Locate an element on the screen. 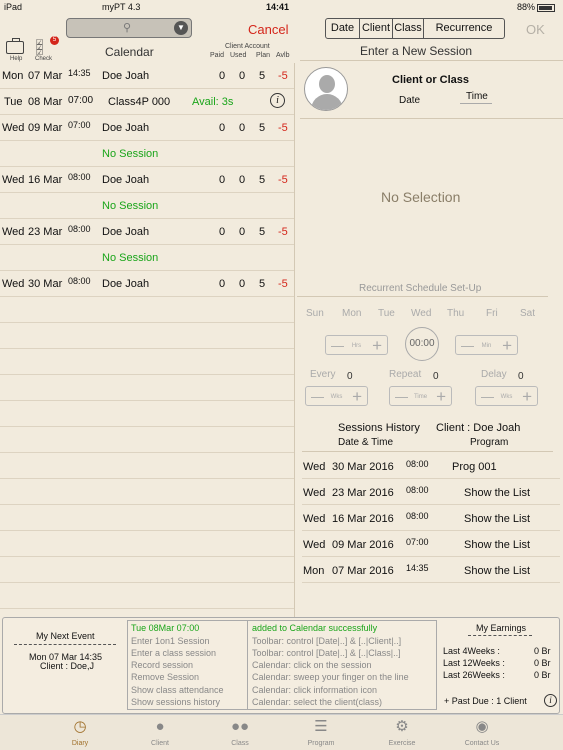 The width and height of the screenshot is (563, 750). search-input: ⚲ ▼ is located at coordinates (129, 28).